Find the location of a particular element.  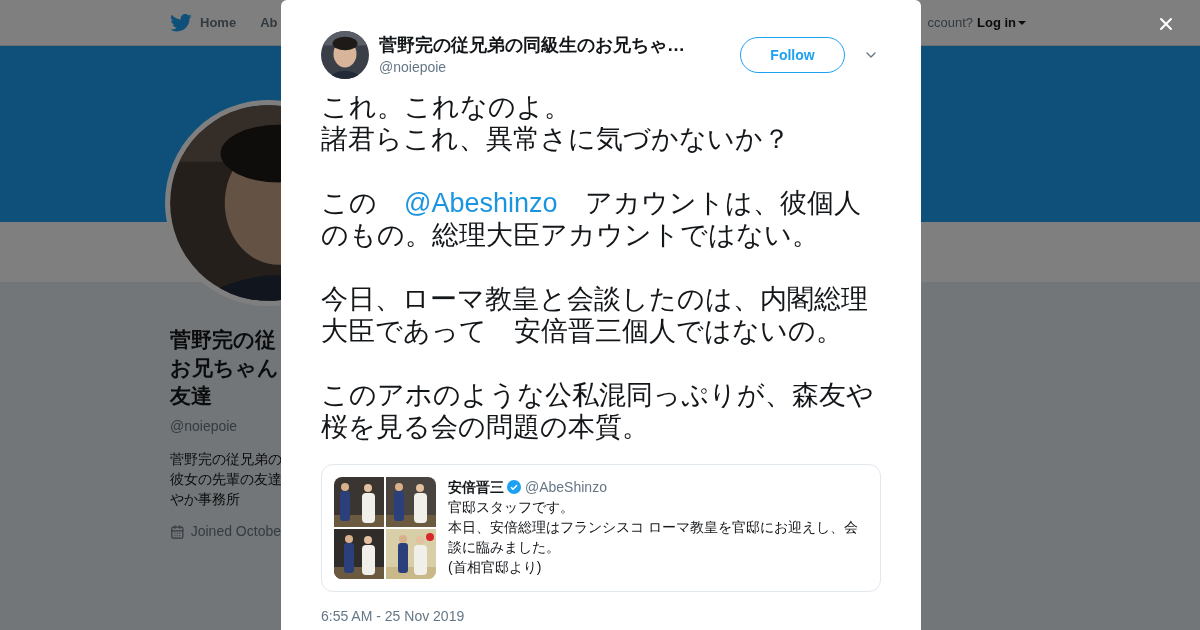

profile-handle: @noiepoie is located at coordinates (204, 426).